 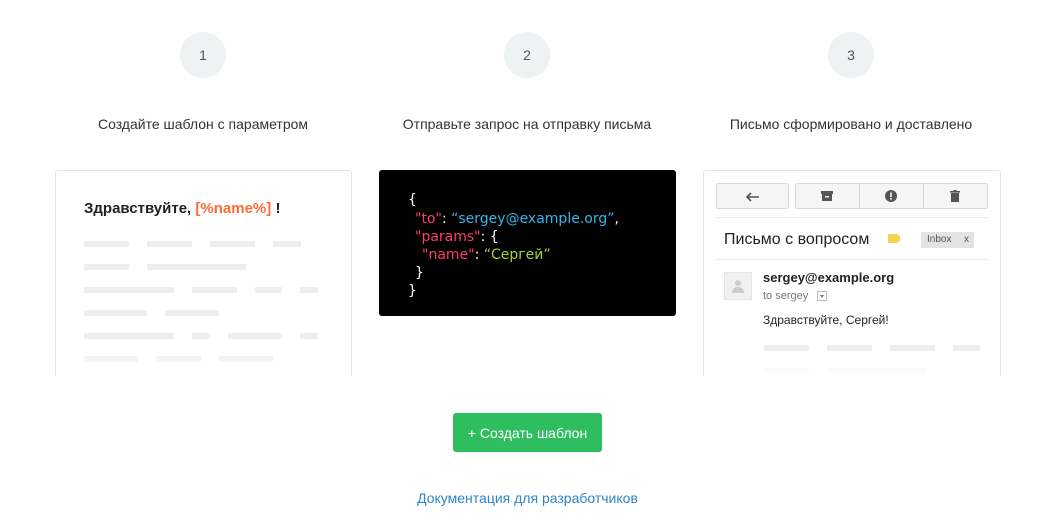 I want to click on step-title: Отправьте запрос на отправку письма, so click(x=527, y=124).